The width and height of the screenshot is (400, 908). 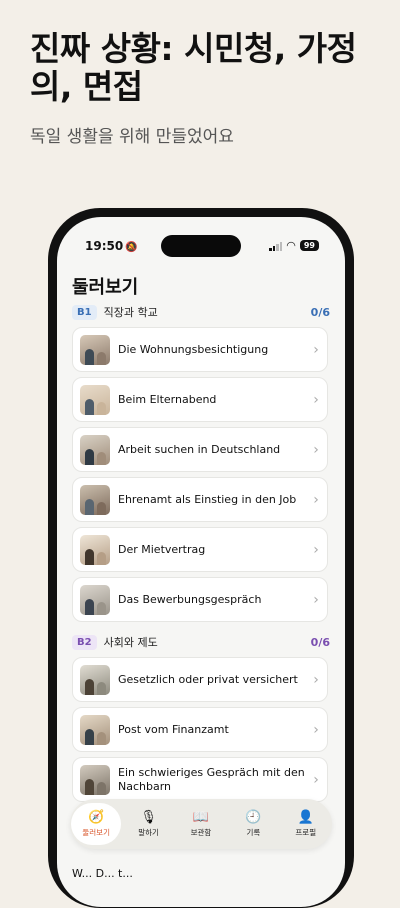 I want to click on lesson-card: Gesetzlich oder privat versichert ›, so click(x=200, y=679).